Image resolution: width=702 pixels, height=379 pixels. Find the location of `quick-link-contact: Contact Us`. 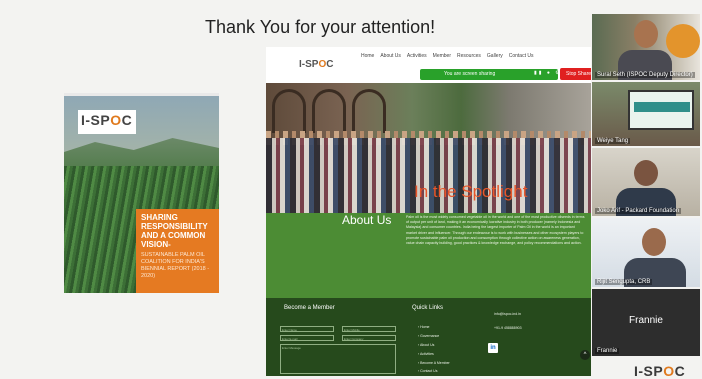

quick-link-contact: Contact Us is located at coordinates (427, 371).